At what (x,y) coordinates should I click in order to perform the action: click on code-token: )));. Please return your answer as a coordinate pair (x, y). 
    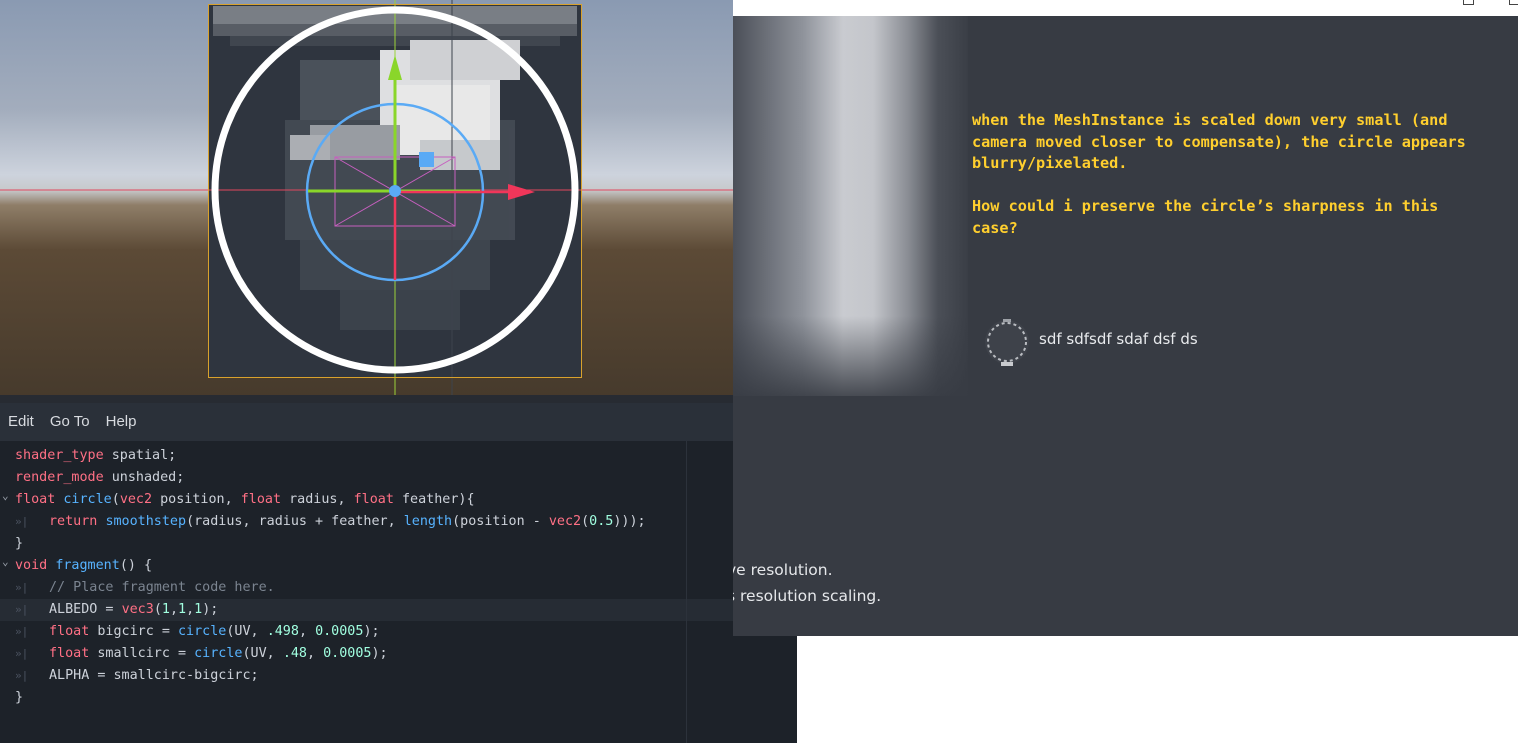
    Looking at the image, I should click on (629, 521).